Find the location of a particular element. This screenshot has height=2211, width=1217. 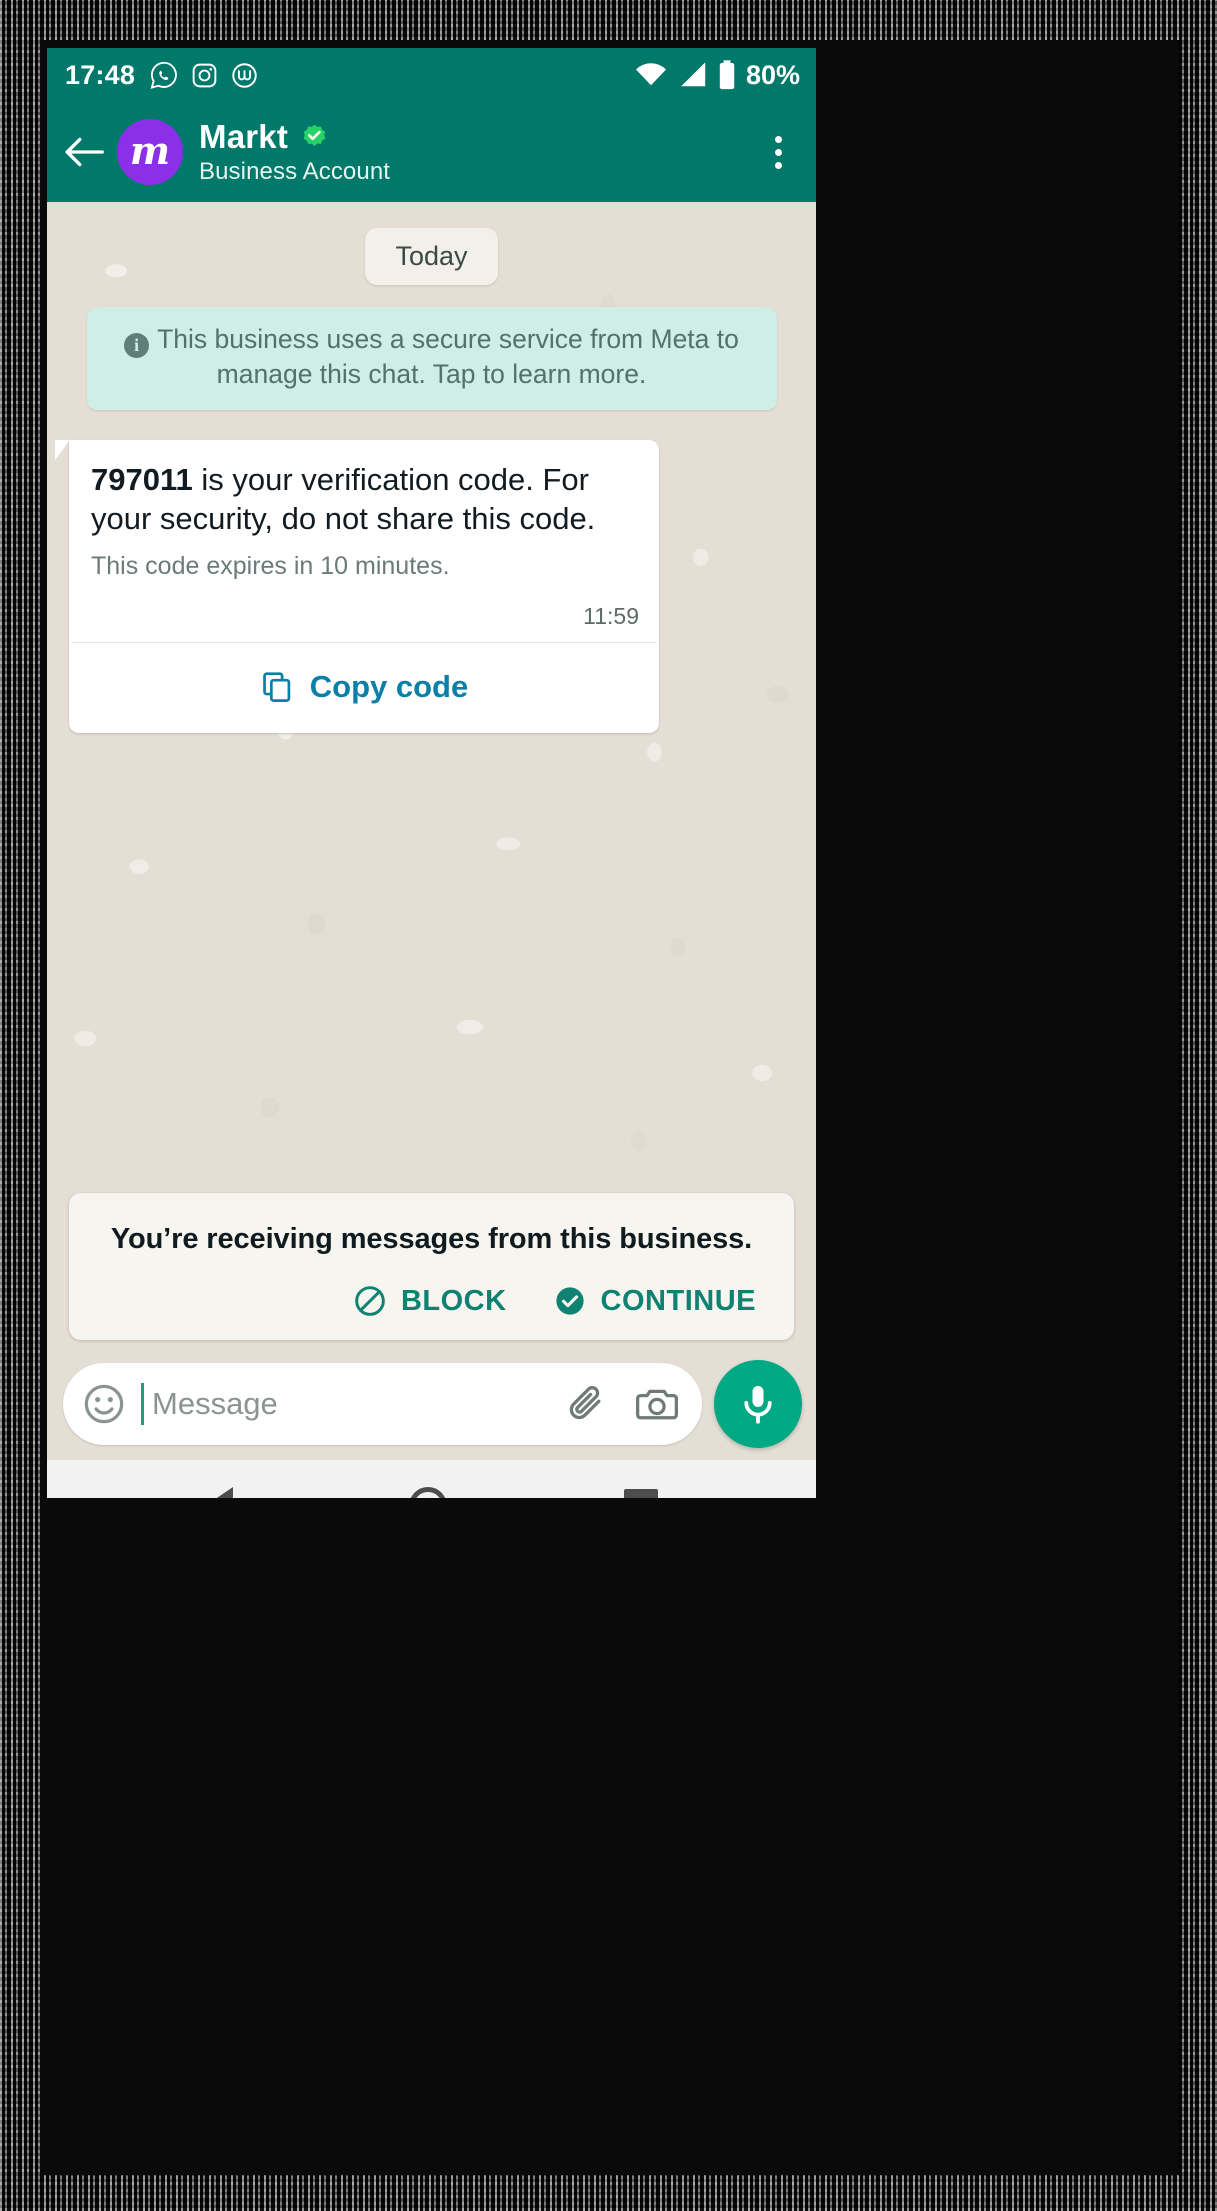

camera-button is located at coordinates (657, 1404).